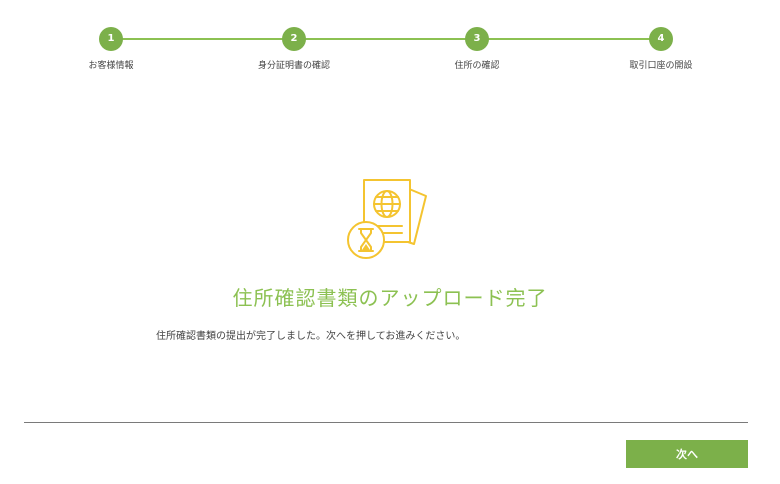 The width and height of the screenshot is (780, 484). Describe the element at coordinates (386, 39) in the screenshot. I see `stepper-line` at that location.